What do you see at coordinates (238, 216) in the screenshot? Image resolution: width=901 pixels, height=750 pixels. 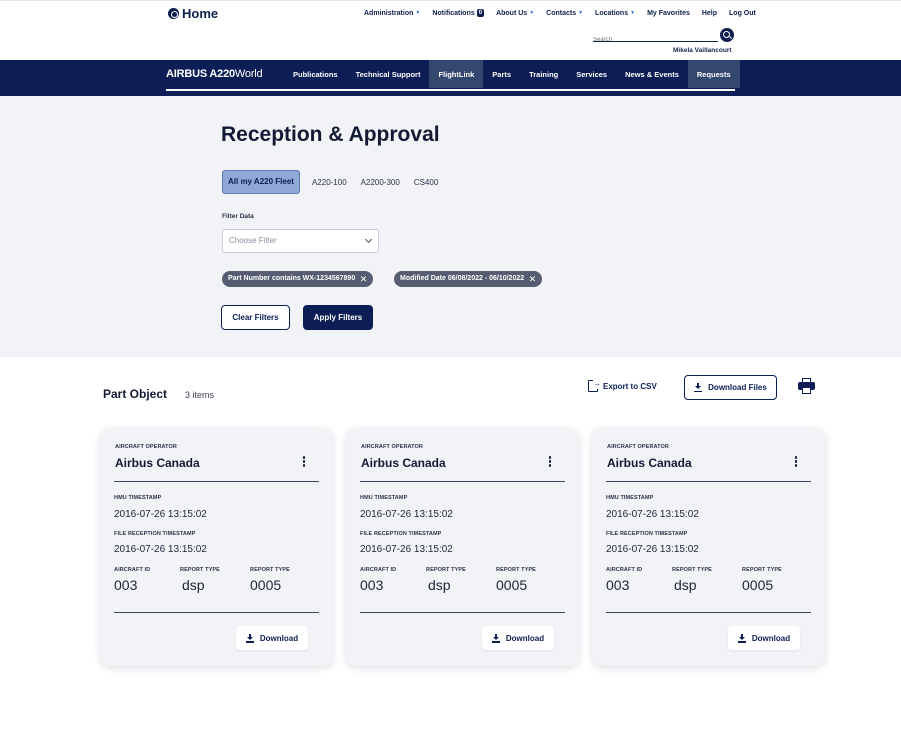 I see `filter-label: Filter Data` at bounding box center [238, 216].